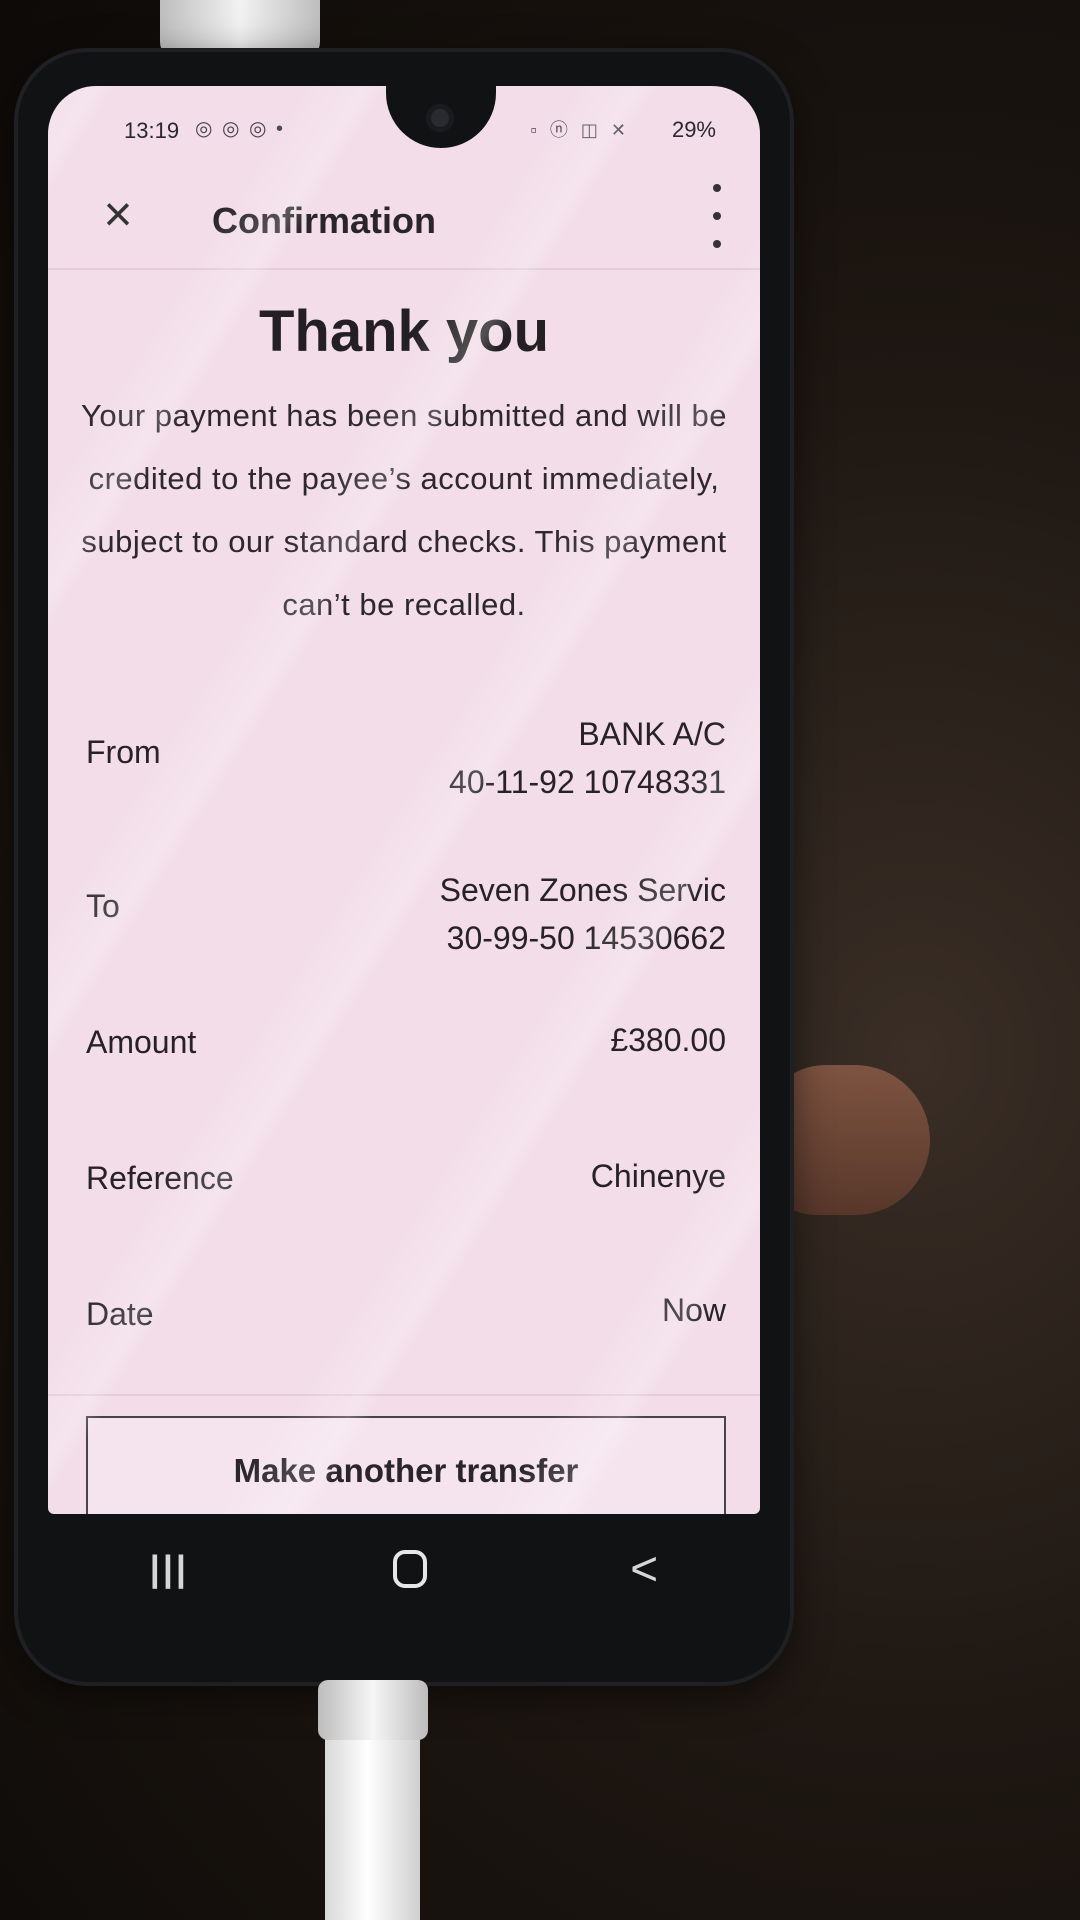 This screenshot has width=1080, height=1920. What do you see at coordinates (141, 1042) in the screenshot?
I see `amount-label: Amount` at bounding box center [141, 1042].